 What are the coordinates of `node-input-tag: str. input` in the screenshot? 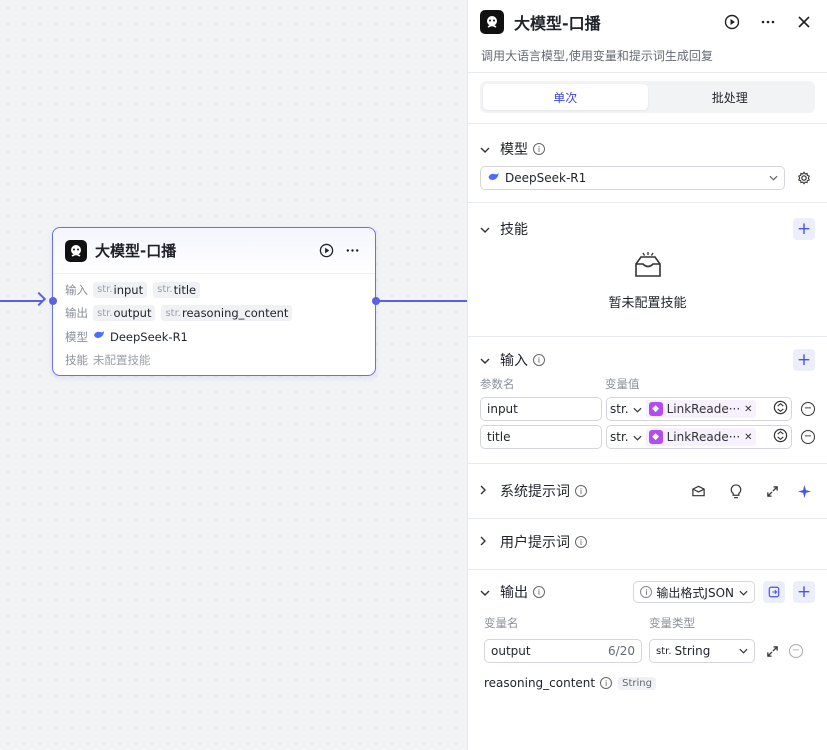 It's located at (120, 289).